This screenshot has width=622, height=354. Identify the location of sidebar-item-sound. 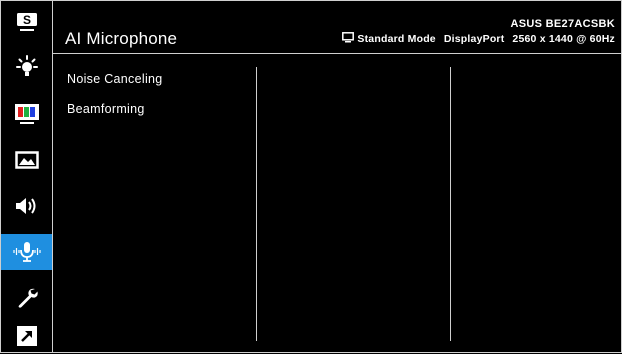
(26, 206).